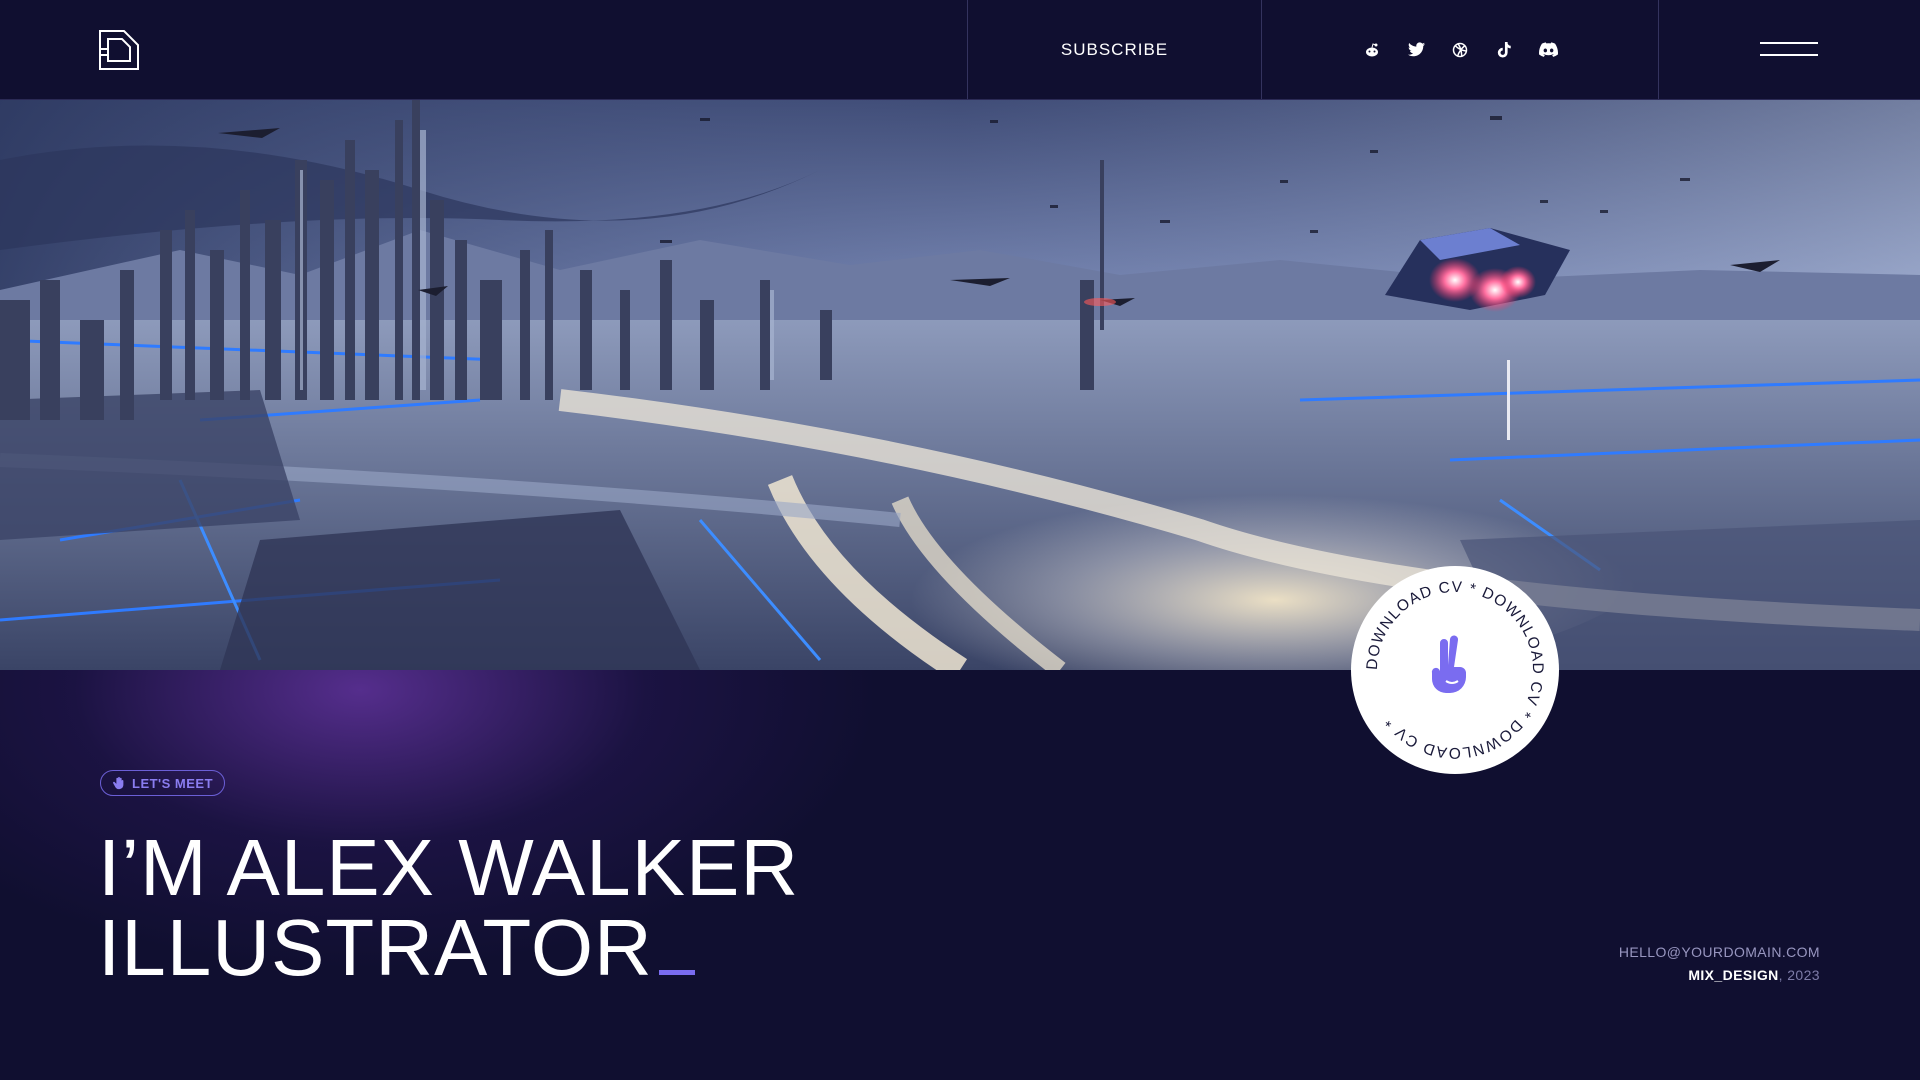 The height and width of the screenshot is (1080, 1920). I want to click on discord-icon, so click(1548, 50).